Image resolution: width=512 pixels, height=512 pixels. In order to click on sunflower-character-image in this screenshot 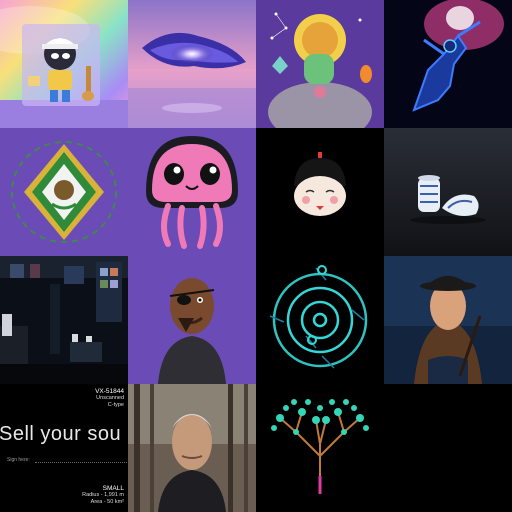, I will do `click(320, 64)`.